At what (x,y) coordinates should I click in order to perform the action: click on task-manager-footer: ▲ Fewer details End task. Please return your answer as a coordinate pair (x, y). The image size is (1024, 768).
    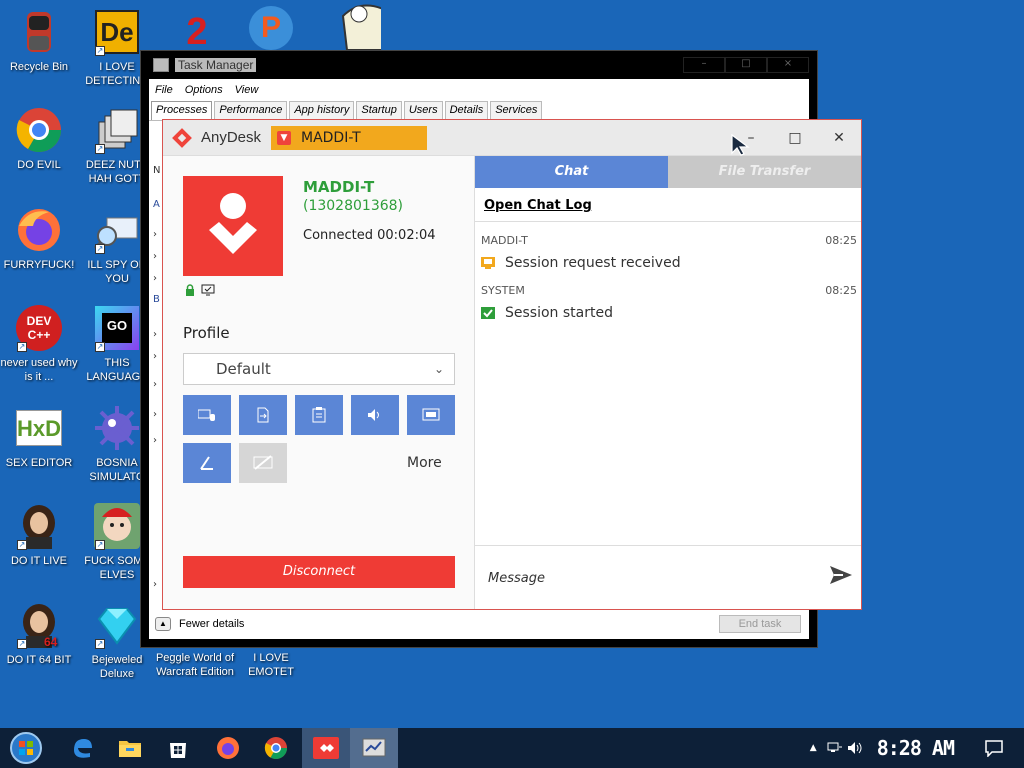
    Looking at the image, I should click on (479, 624).